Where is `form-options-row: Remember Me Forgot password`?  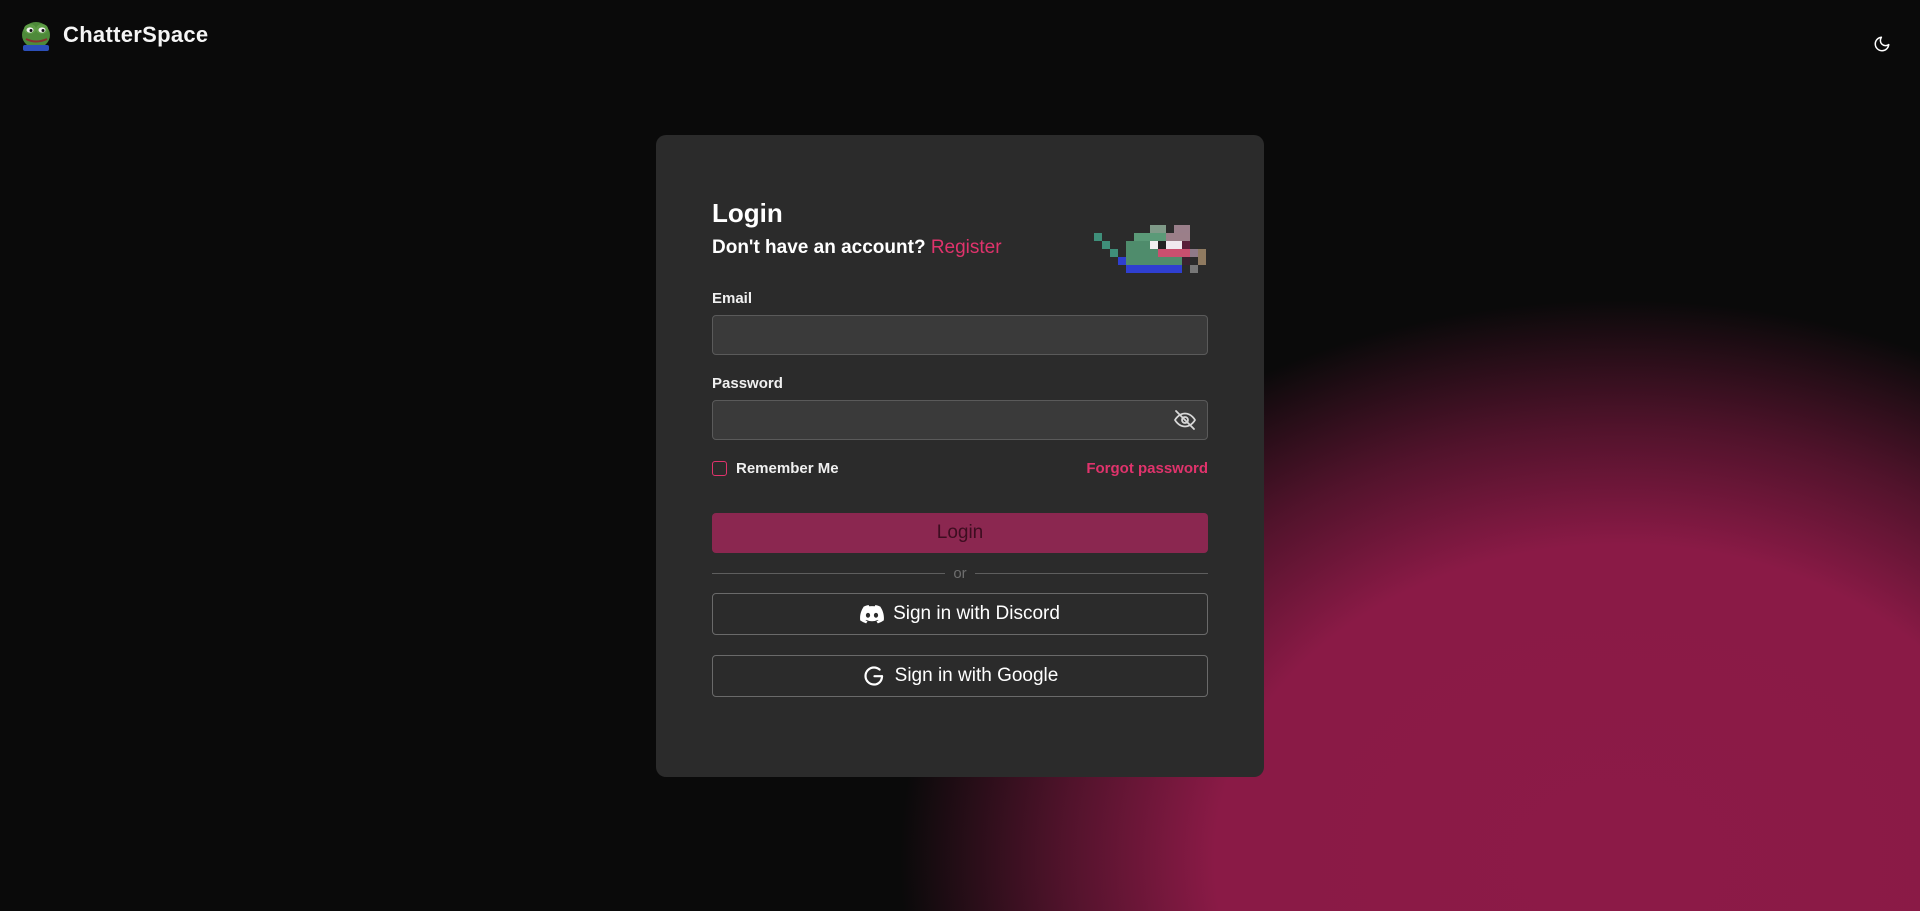
form-options-row: Remember Me Forgot password is located at coordinates (960, 468).